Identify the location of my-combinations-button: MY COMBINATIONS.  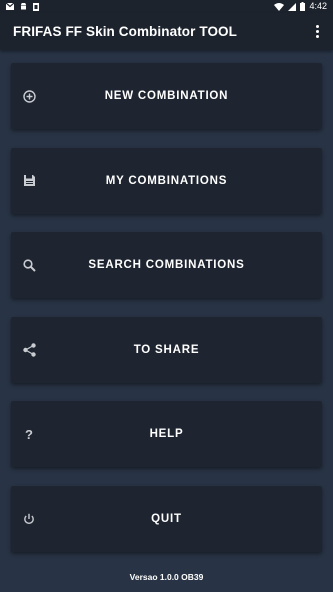
(166, 180).